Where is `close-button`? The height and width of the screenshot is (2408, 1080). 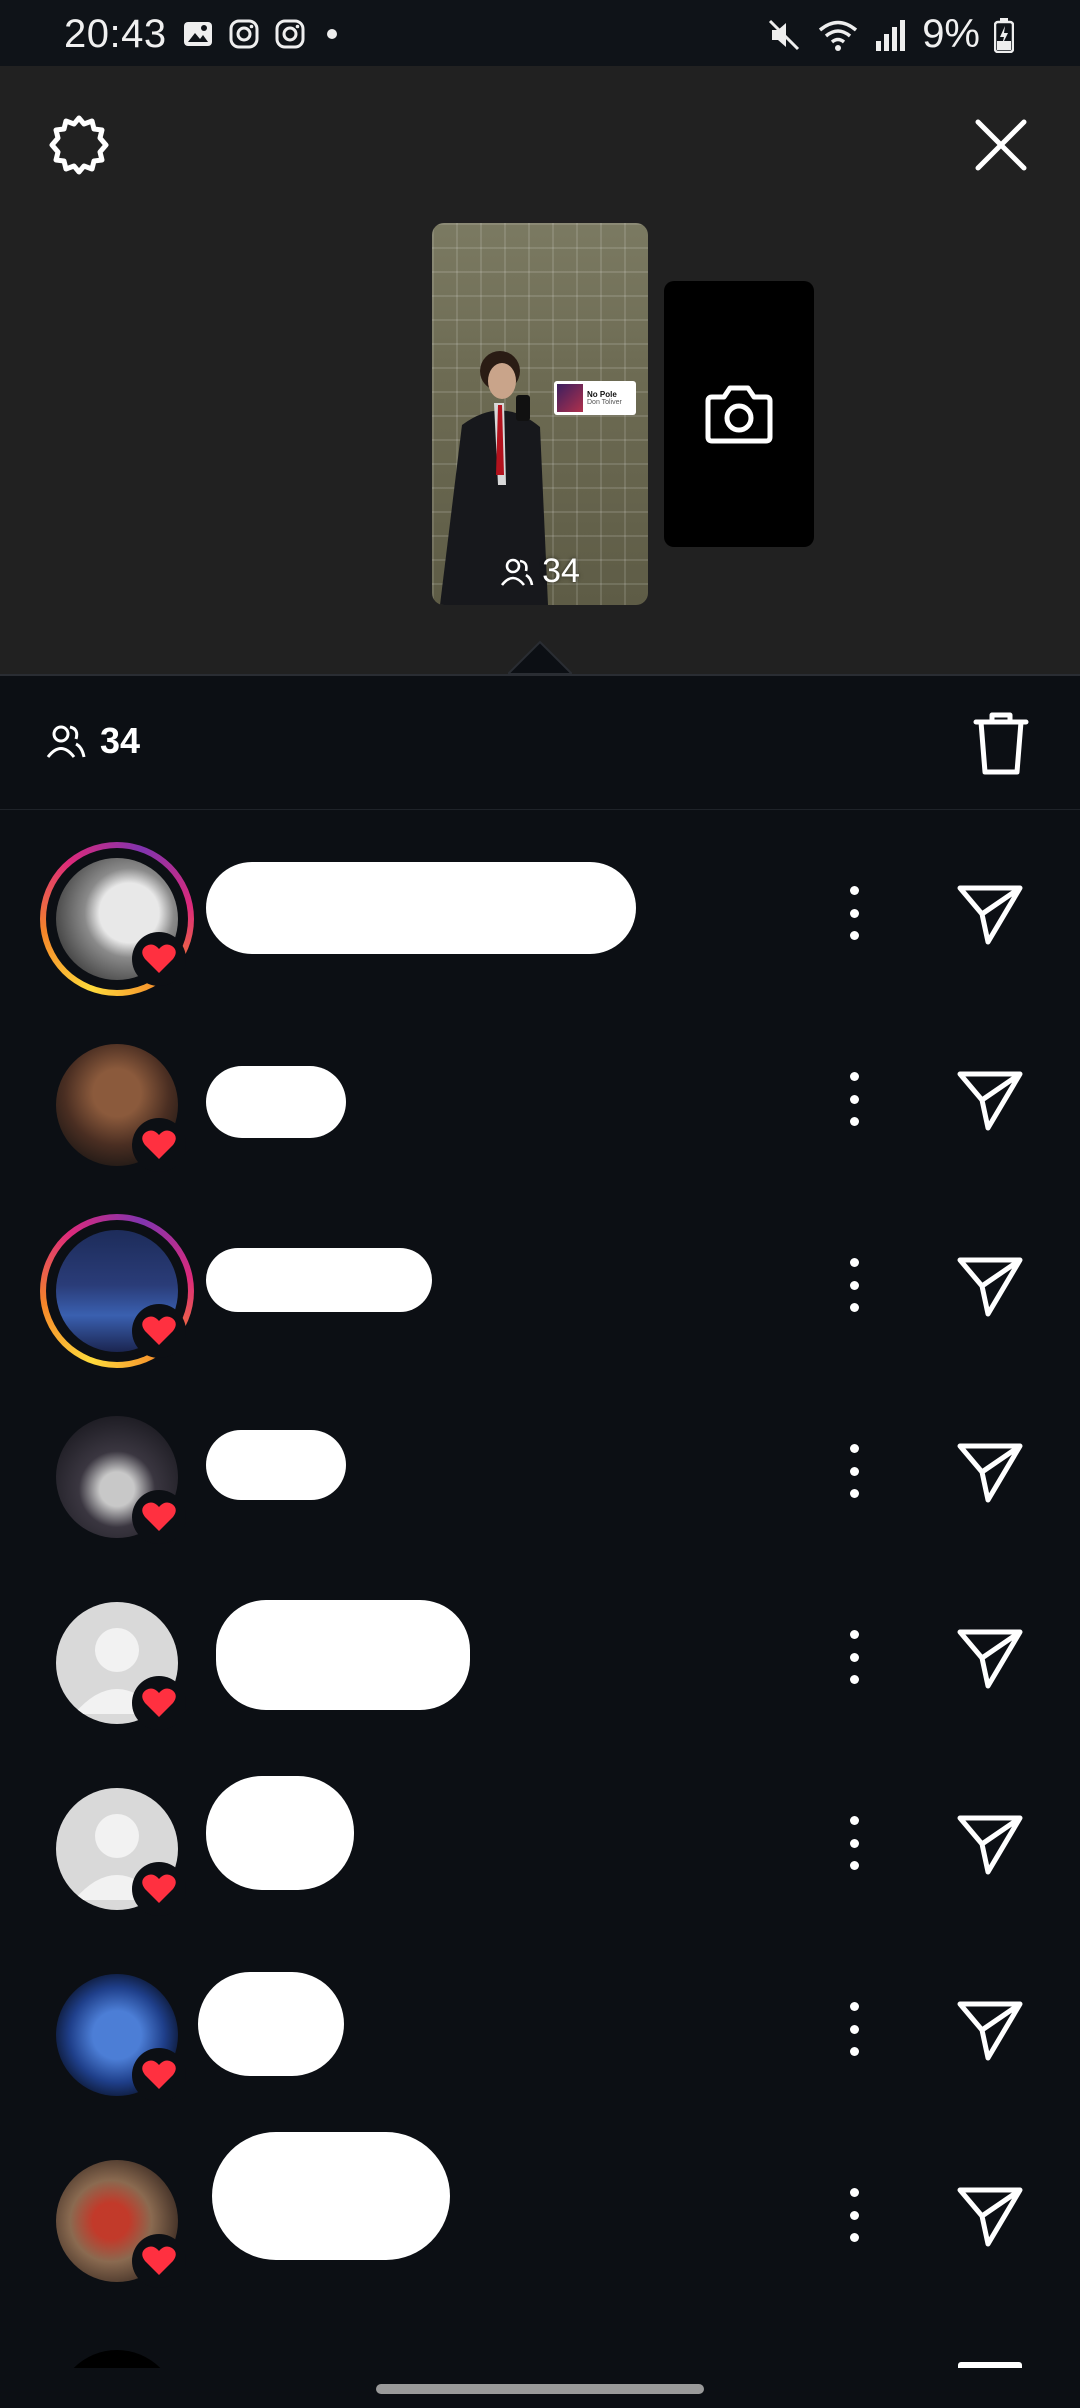 close-button is located at coordinates (1001, 145).